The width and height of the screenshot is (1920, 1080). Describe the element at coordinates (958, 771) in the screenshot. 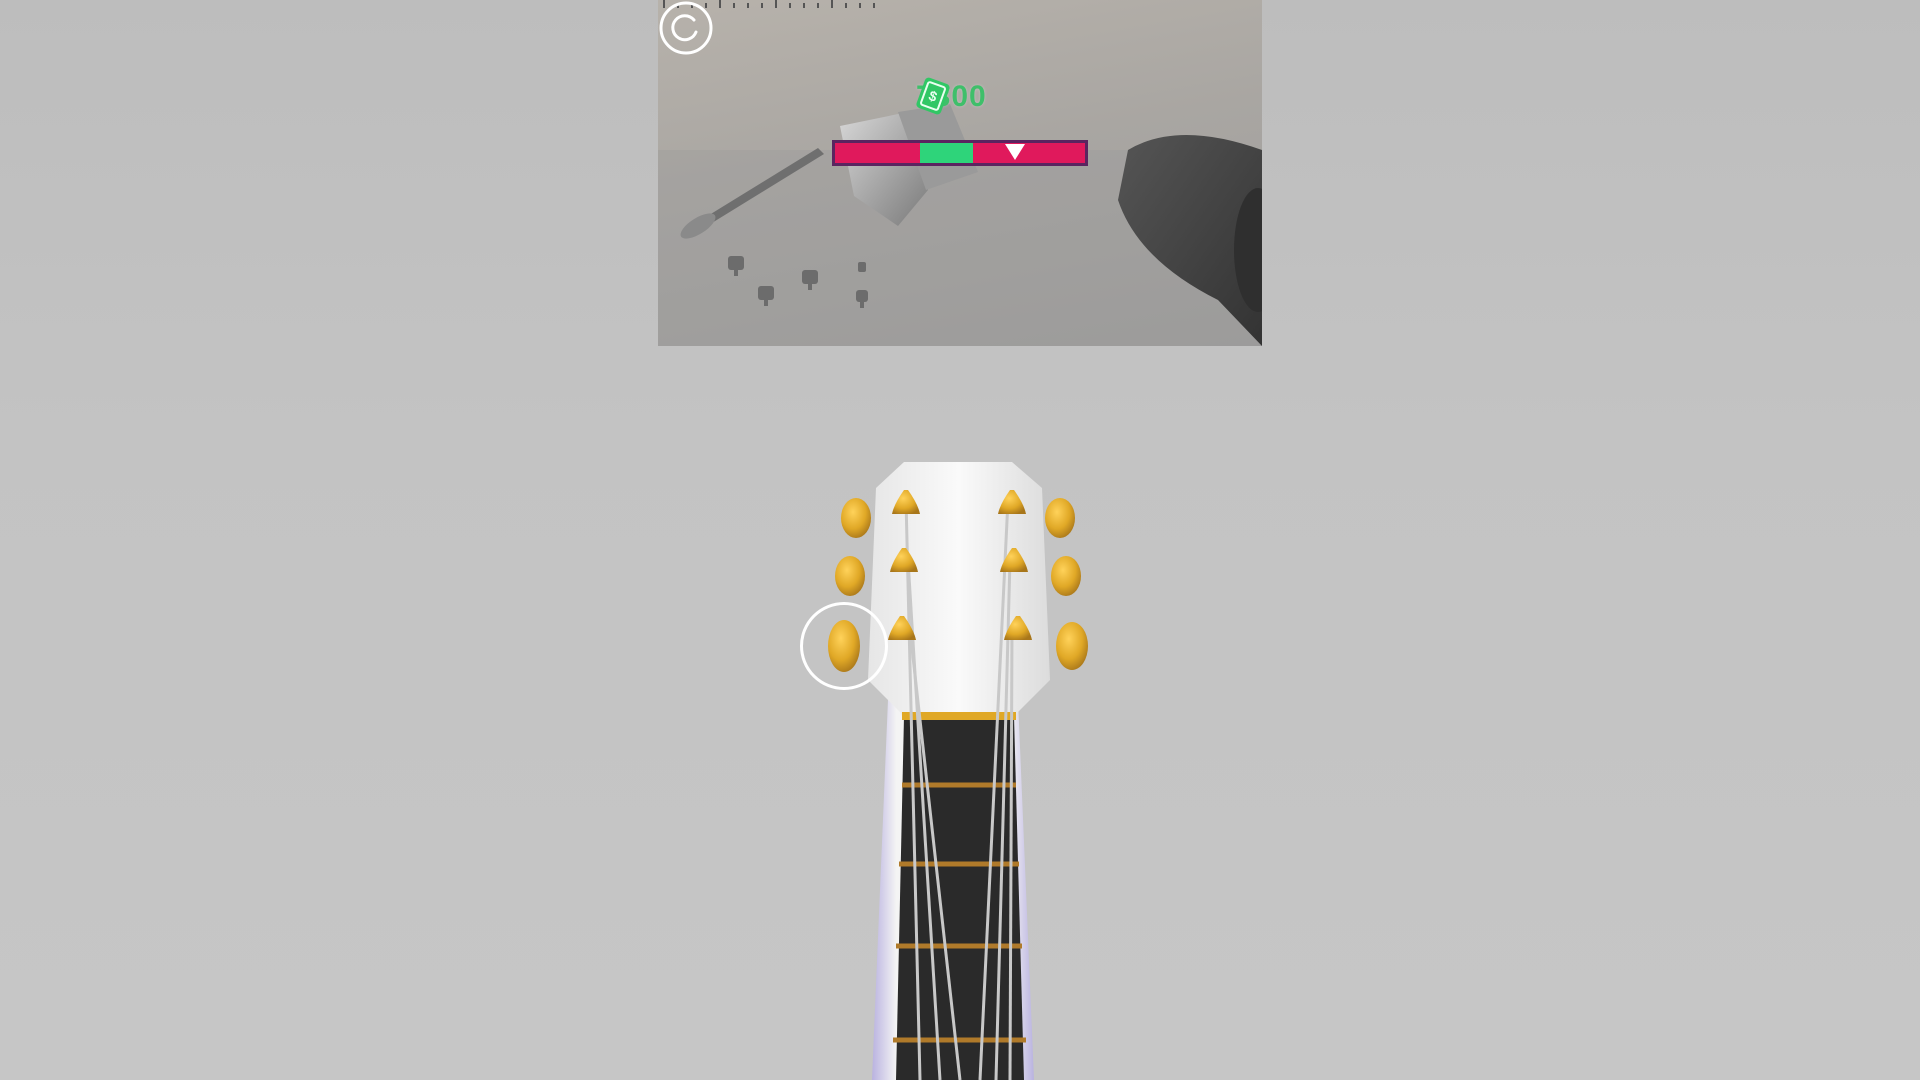

I see `guitar-model` at that location.